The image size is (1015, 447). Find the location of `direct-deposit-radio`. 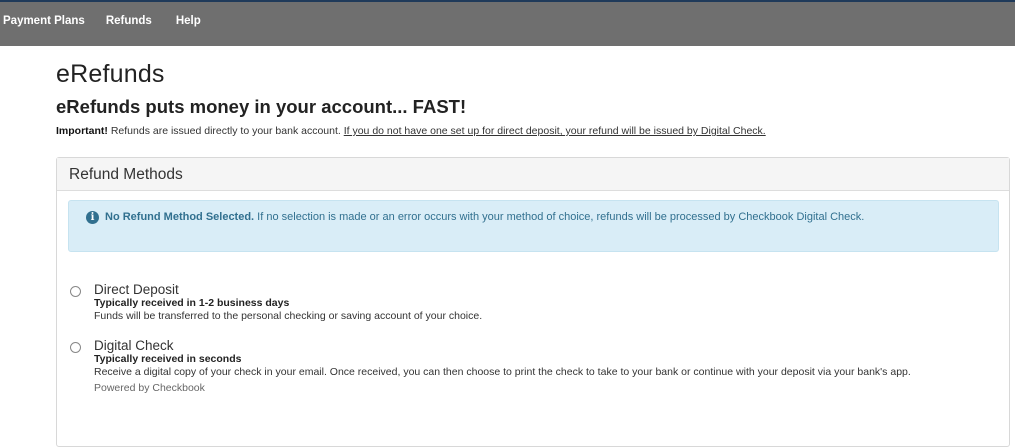

direct-deposit-radio is located at coordinates (75, 291).